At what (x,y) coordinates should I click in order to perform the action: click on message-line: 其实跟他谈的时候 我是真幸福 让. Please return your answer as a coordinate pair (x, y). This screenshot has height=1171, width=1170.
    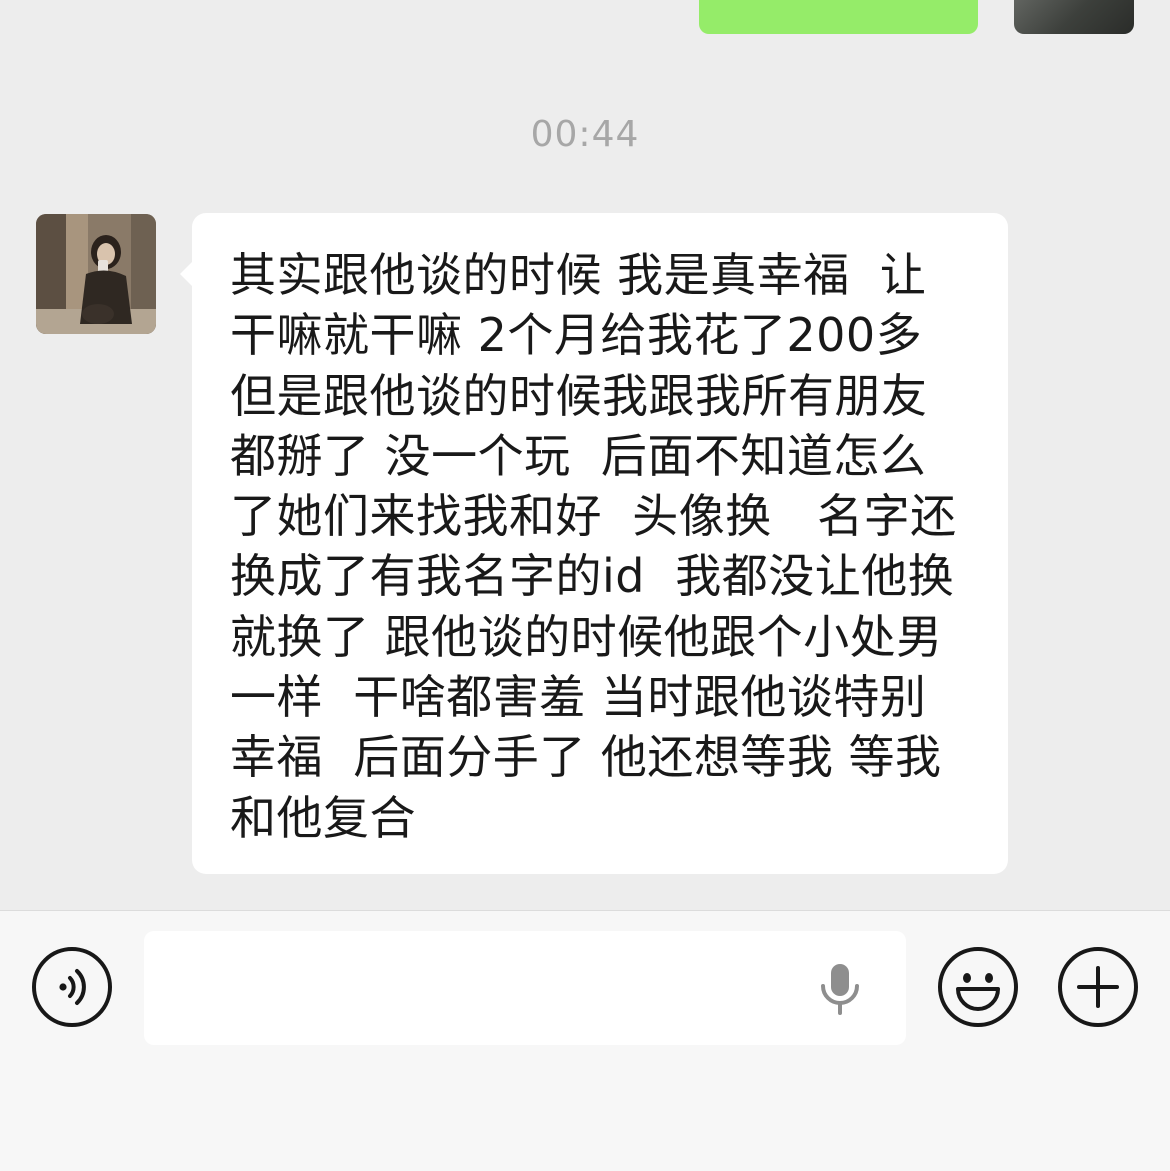
    Looking at the image, I should click on (578, 275).